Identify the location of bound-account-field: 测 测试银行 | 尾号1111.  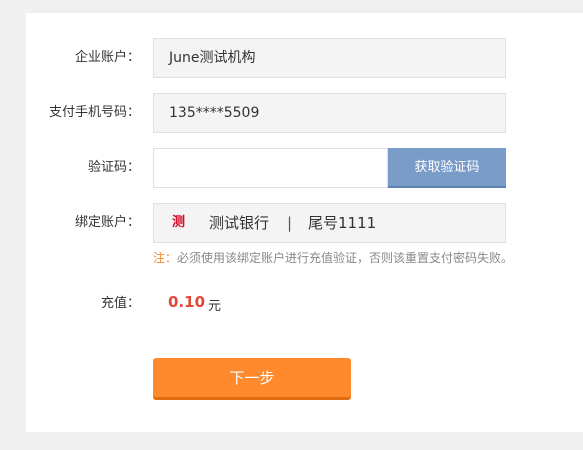
(329, 223).